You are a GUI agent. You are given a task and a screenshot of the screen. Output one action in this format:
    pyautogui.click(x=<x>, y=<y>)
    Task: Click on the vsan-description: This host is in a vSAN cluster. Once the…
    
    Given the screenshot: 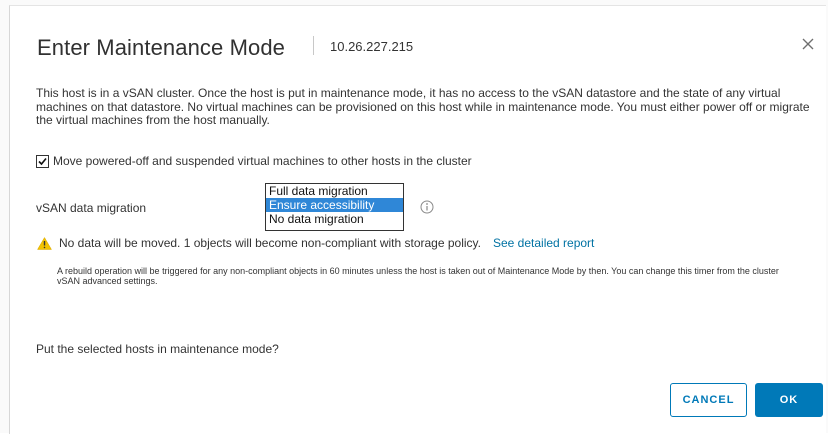 What is the action you would take?
    pyautogui.click(x=423, y=106)
    